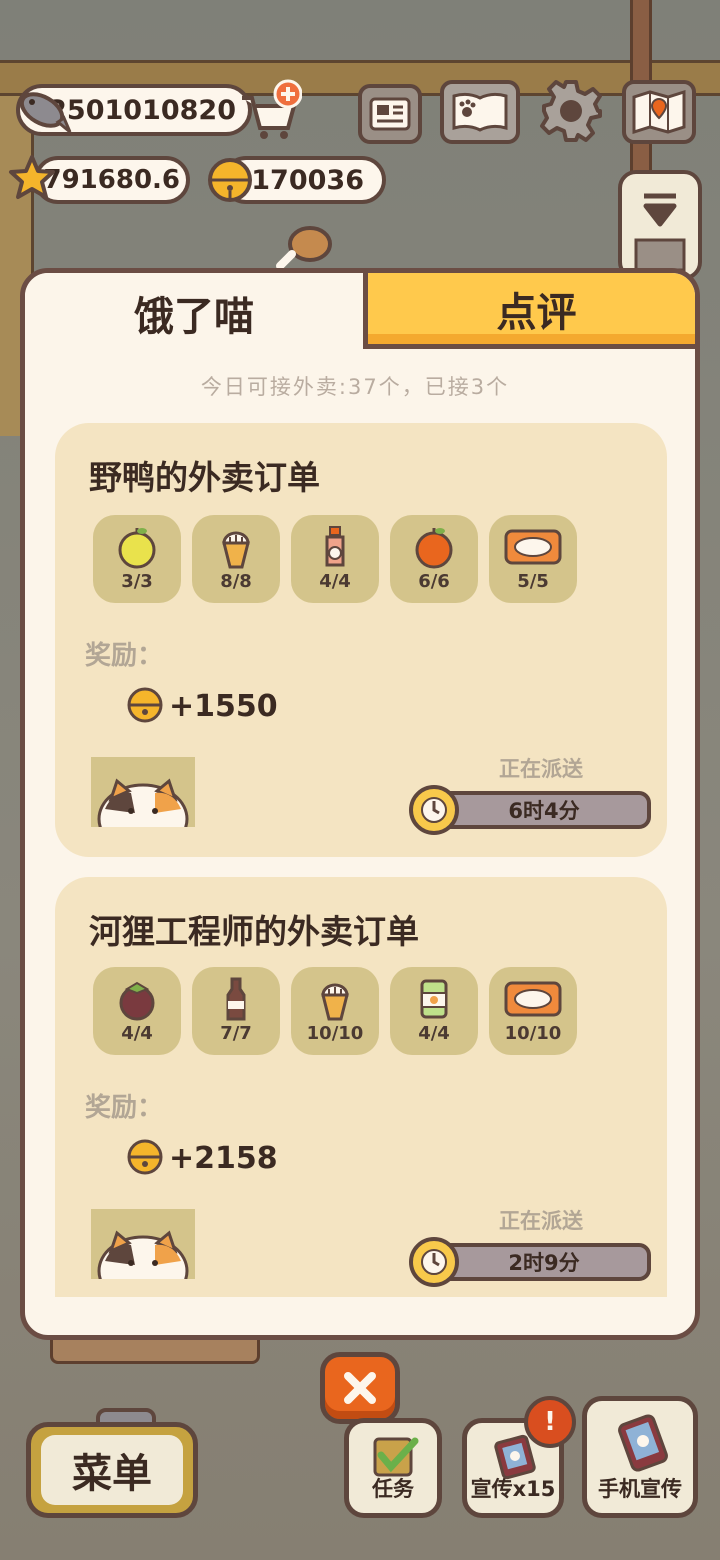  I want to click on alert-badge: !, so click(550, 1422).